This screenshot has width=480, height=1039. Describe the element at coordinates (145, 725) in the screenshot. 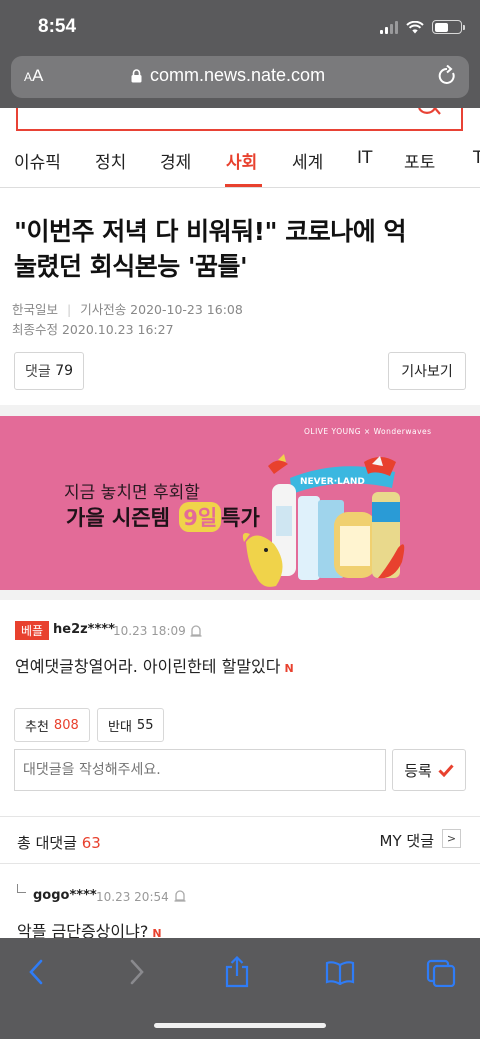

I see `downvote-count: 55` at that location.